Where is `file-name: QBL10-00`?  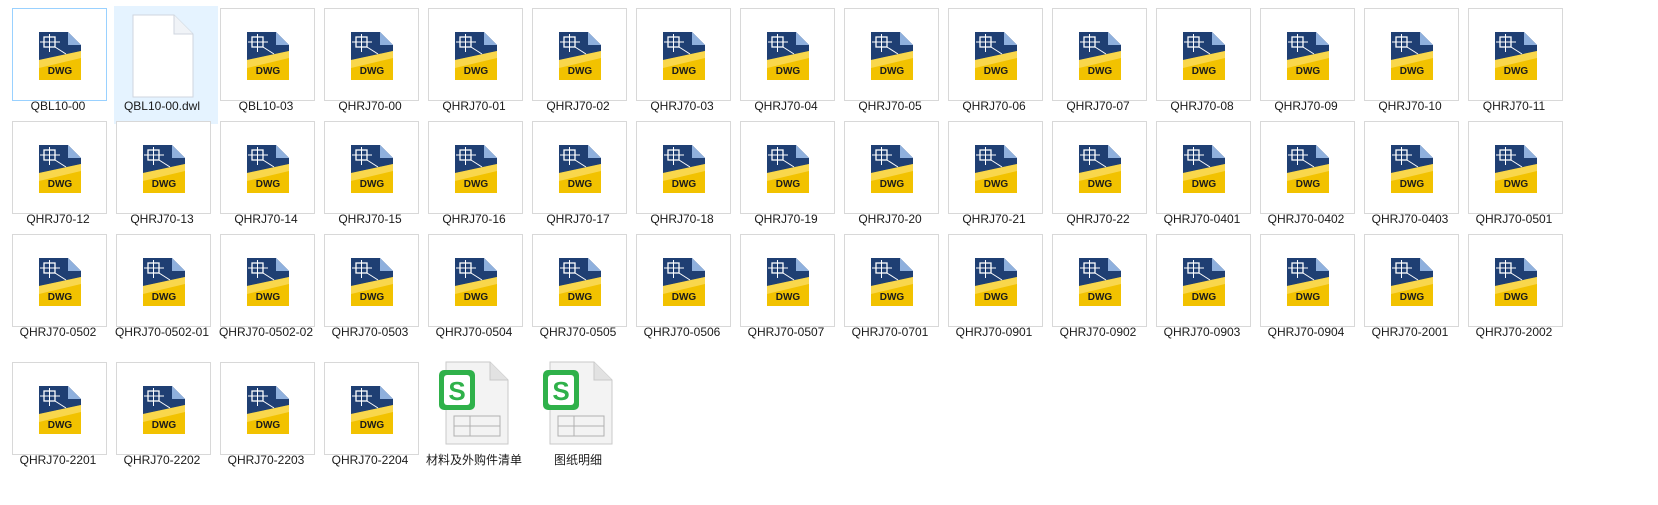 file-name: QBL10-00 is located at coordinates (58, 106).